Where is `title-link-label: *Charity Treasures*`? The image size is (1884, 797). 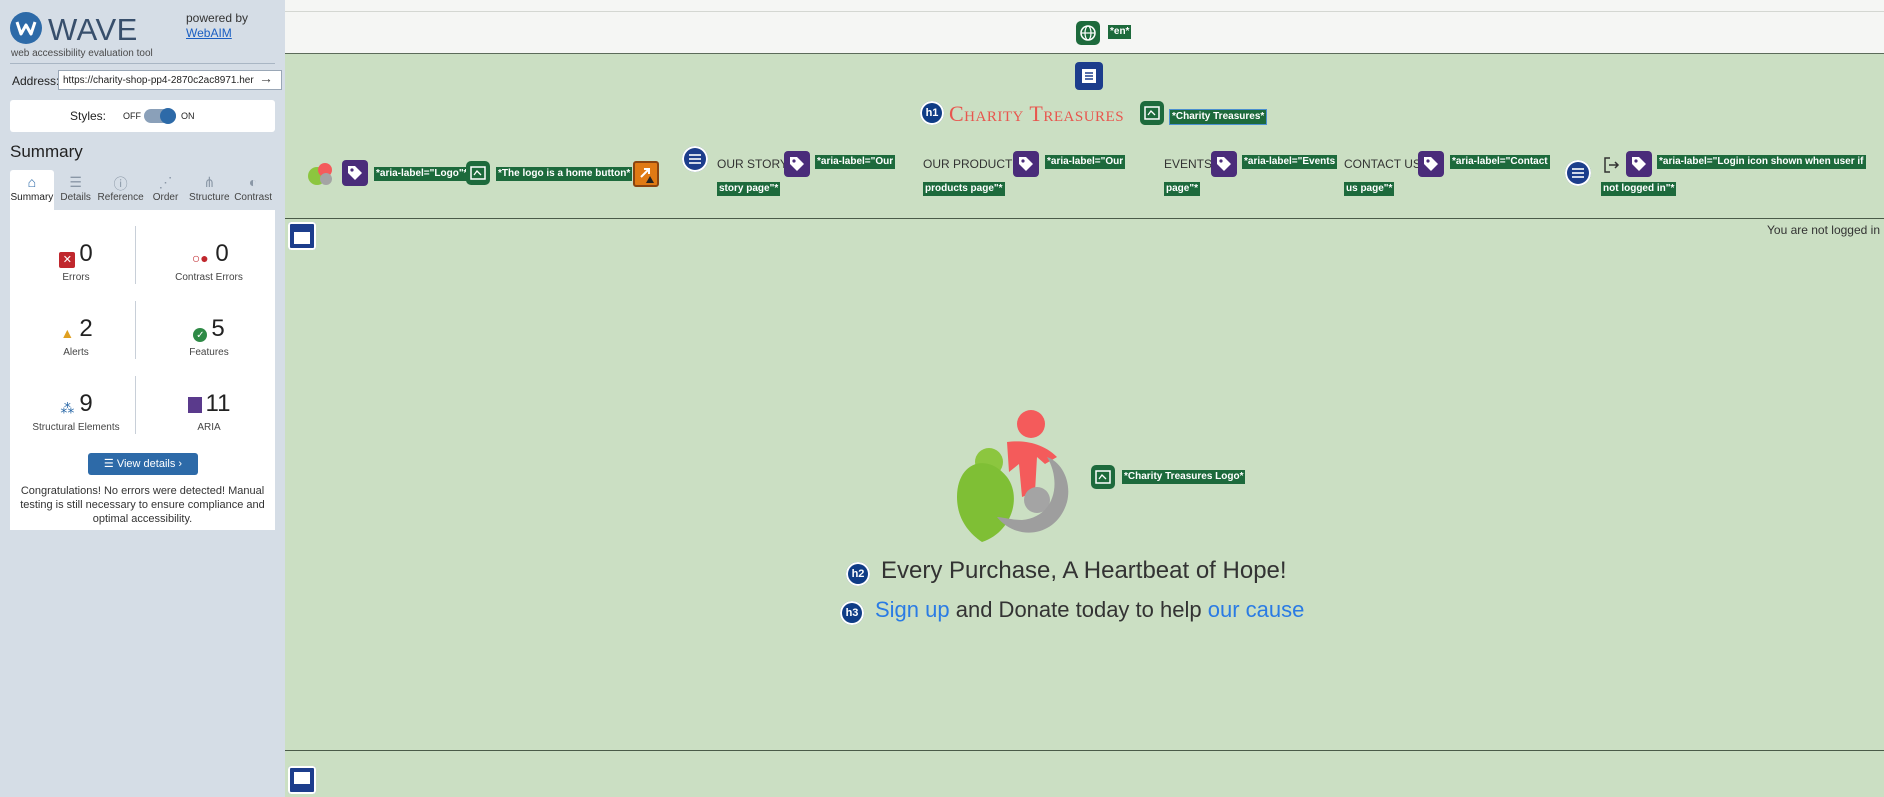
title-link-label: *Charity Treasures* is located at coordinates (1218, 117).